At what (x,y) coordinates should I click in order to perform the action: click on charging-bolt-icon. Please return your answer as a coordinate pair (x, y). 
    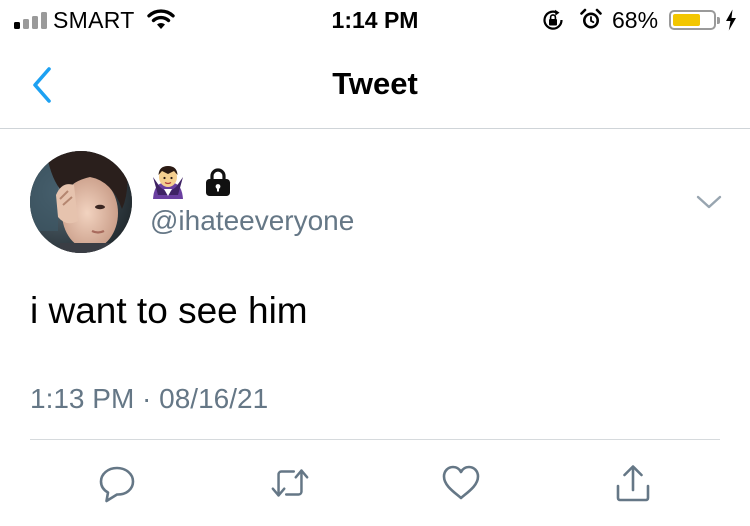
    Looking at the image, I should click on (731, 22).